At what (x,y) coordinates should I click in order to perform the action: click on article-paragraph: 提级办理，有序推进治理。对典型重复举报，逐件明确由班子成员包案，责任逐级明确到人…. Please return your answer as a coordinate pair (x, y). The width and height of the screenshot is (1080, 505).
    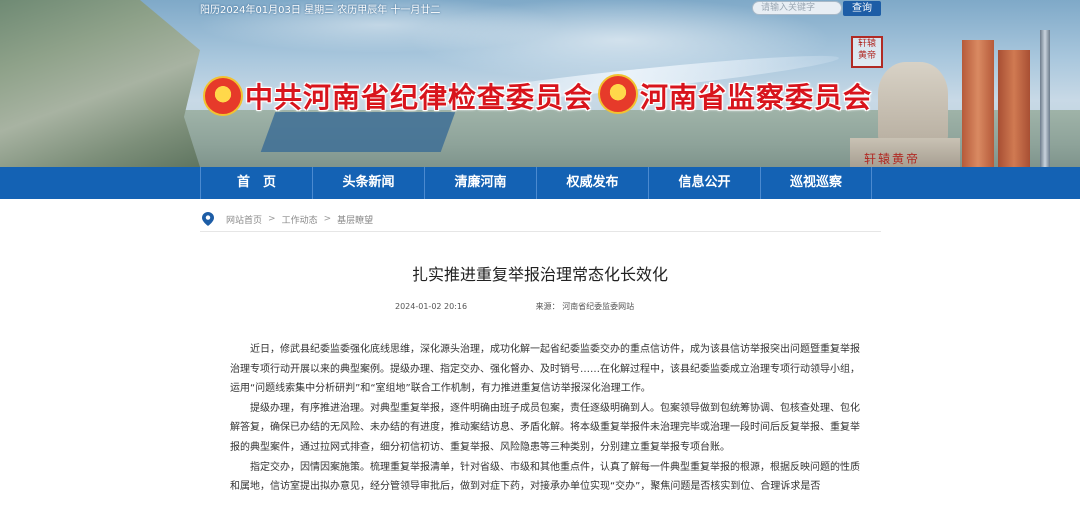
    Looking at the image, I should click on (545, 427).